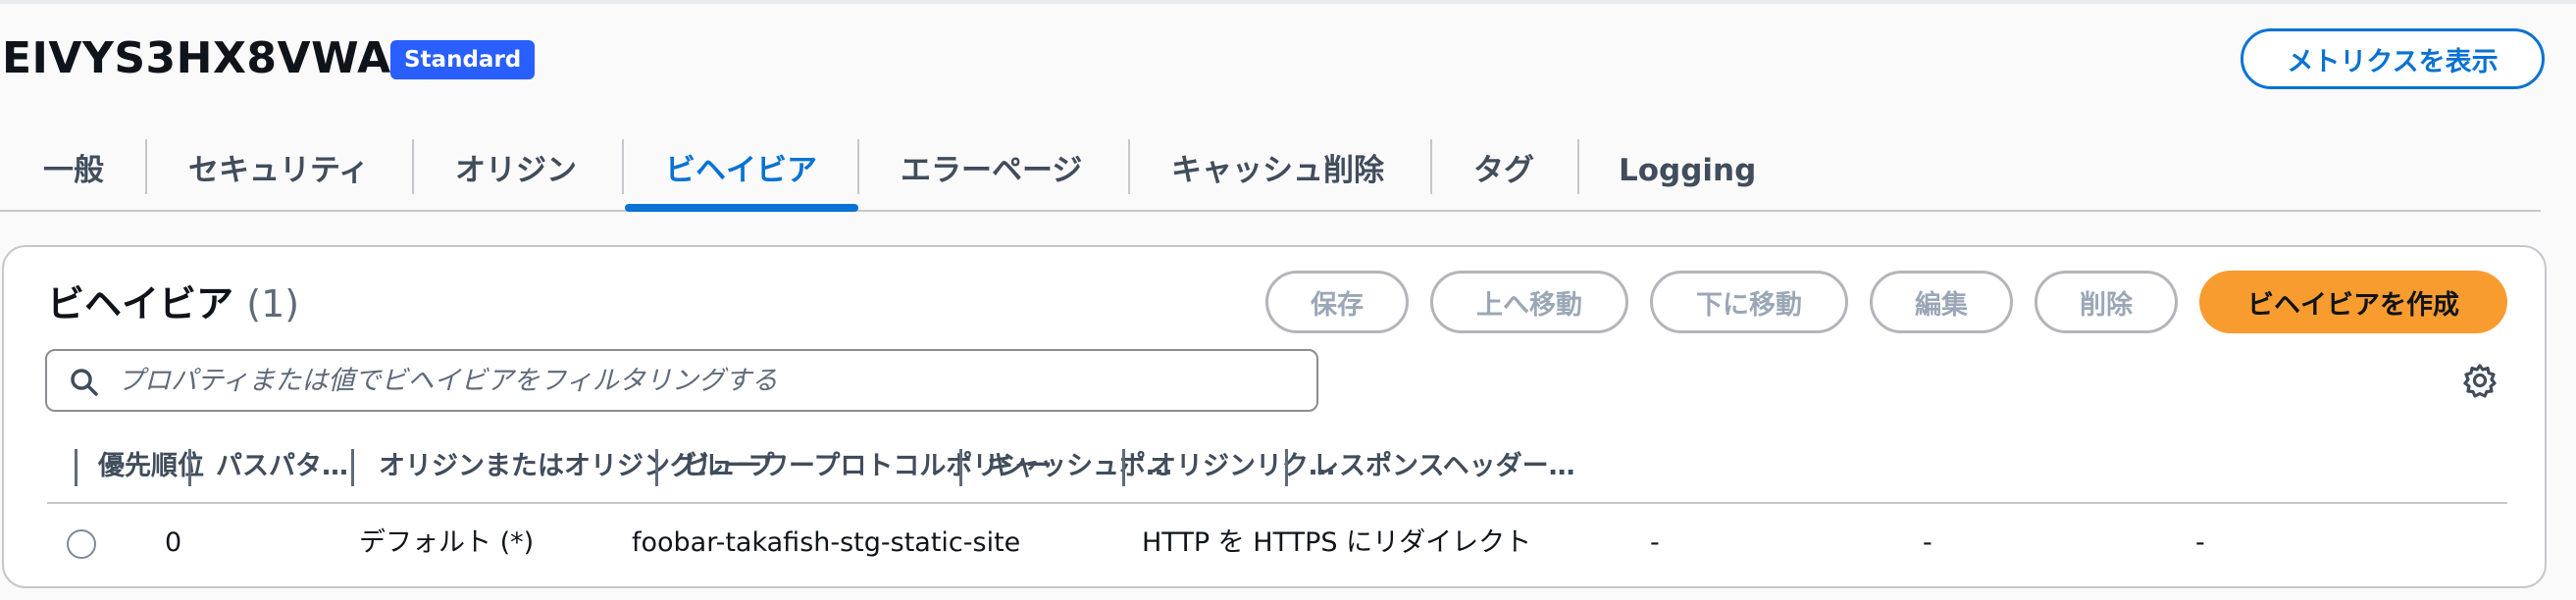  I want to click on cell-precedence: 0, so click(173, 542).